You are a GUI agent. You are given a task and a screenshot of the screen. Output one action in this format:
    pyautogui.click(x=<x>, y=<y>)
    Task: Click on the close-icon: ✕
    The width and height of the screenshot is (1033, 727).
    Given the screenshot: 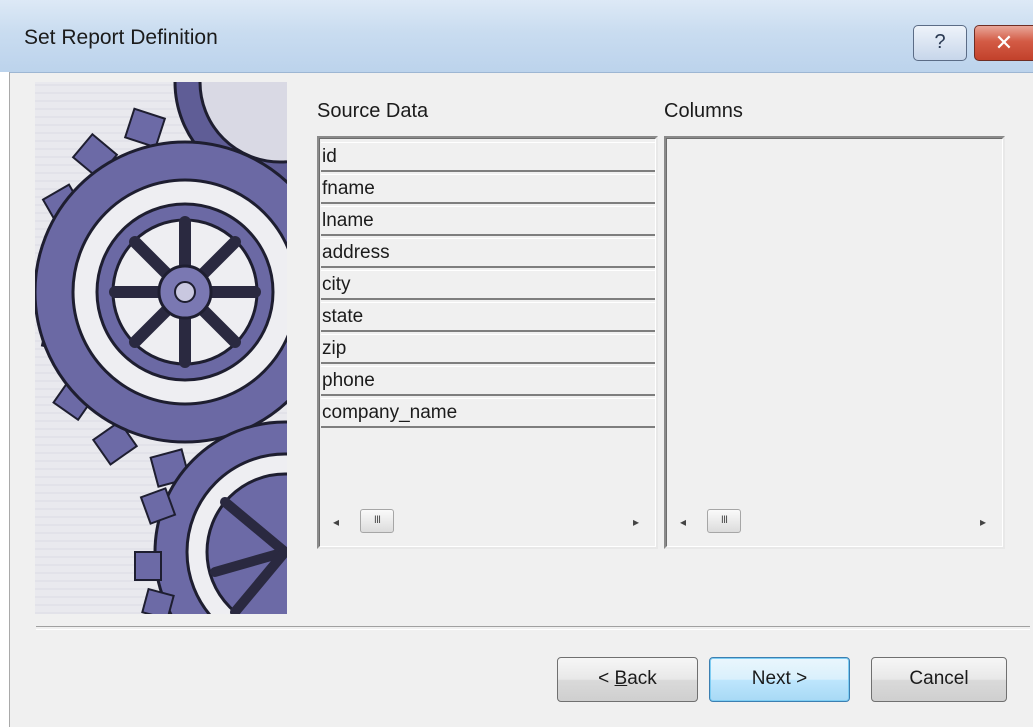 What is the action you would take?
    pyautogui.click(x=1004, y=42)
    